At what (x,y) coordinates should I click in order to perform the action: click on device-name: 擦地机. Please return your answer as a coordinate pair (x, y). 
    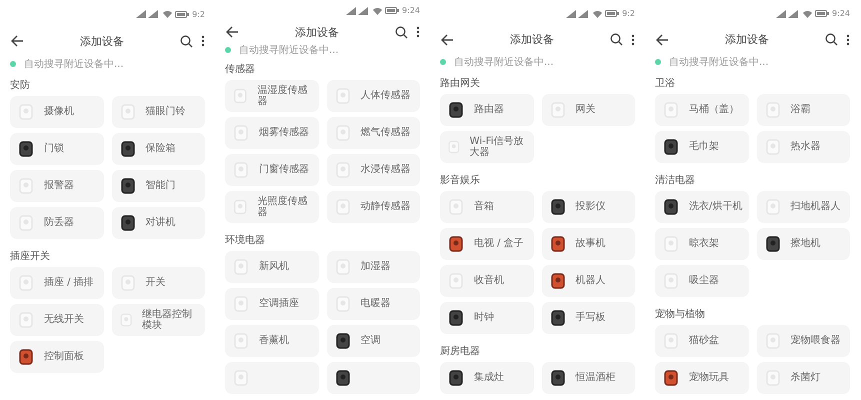
    Looking at the image, I should click on (805, 244).